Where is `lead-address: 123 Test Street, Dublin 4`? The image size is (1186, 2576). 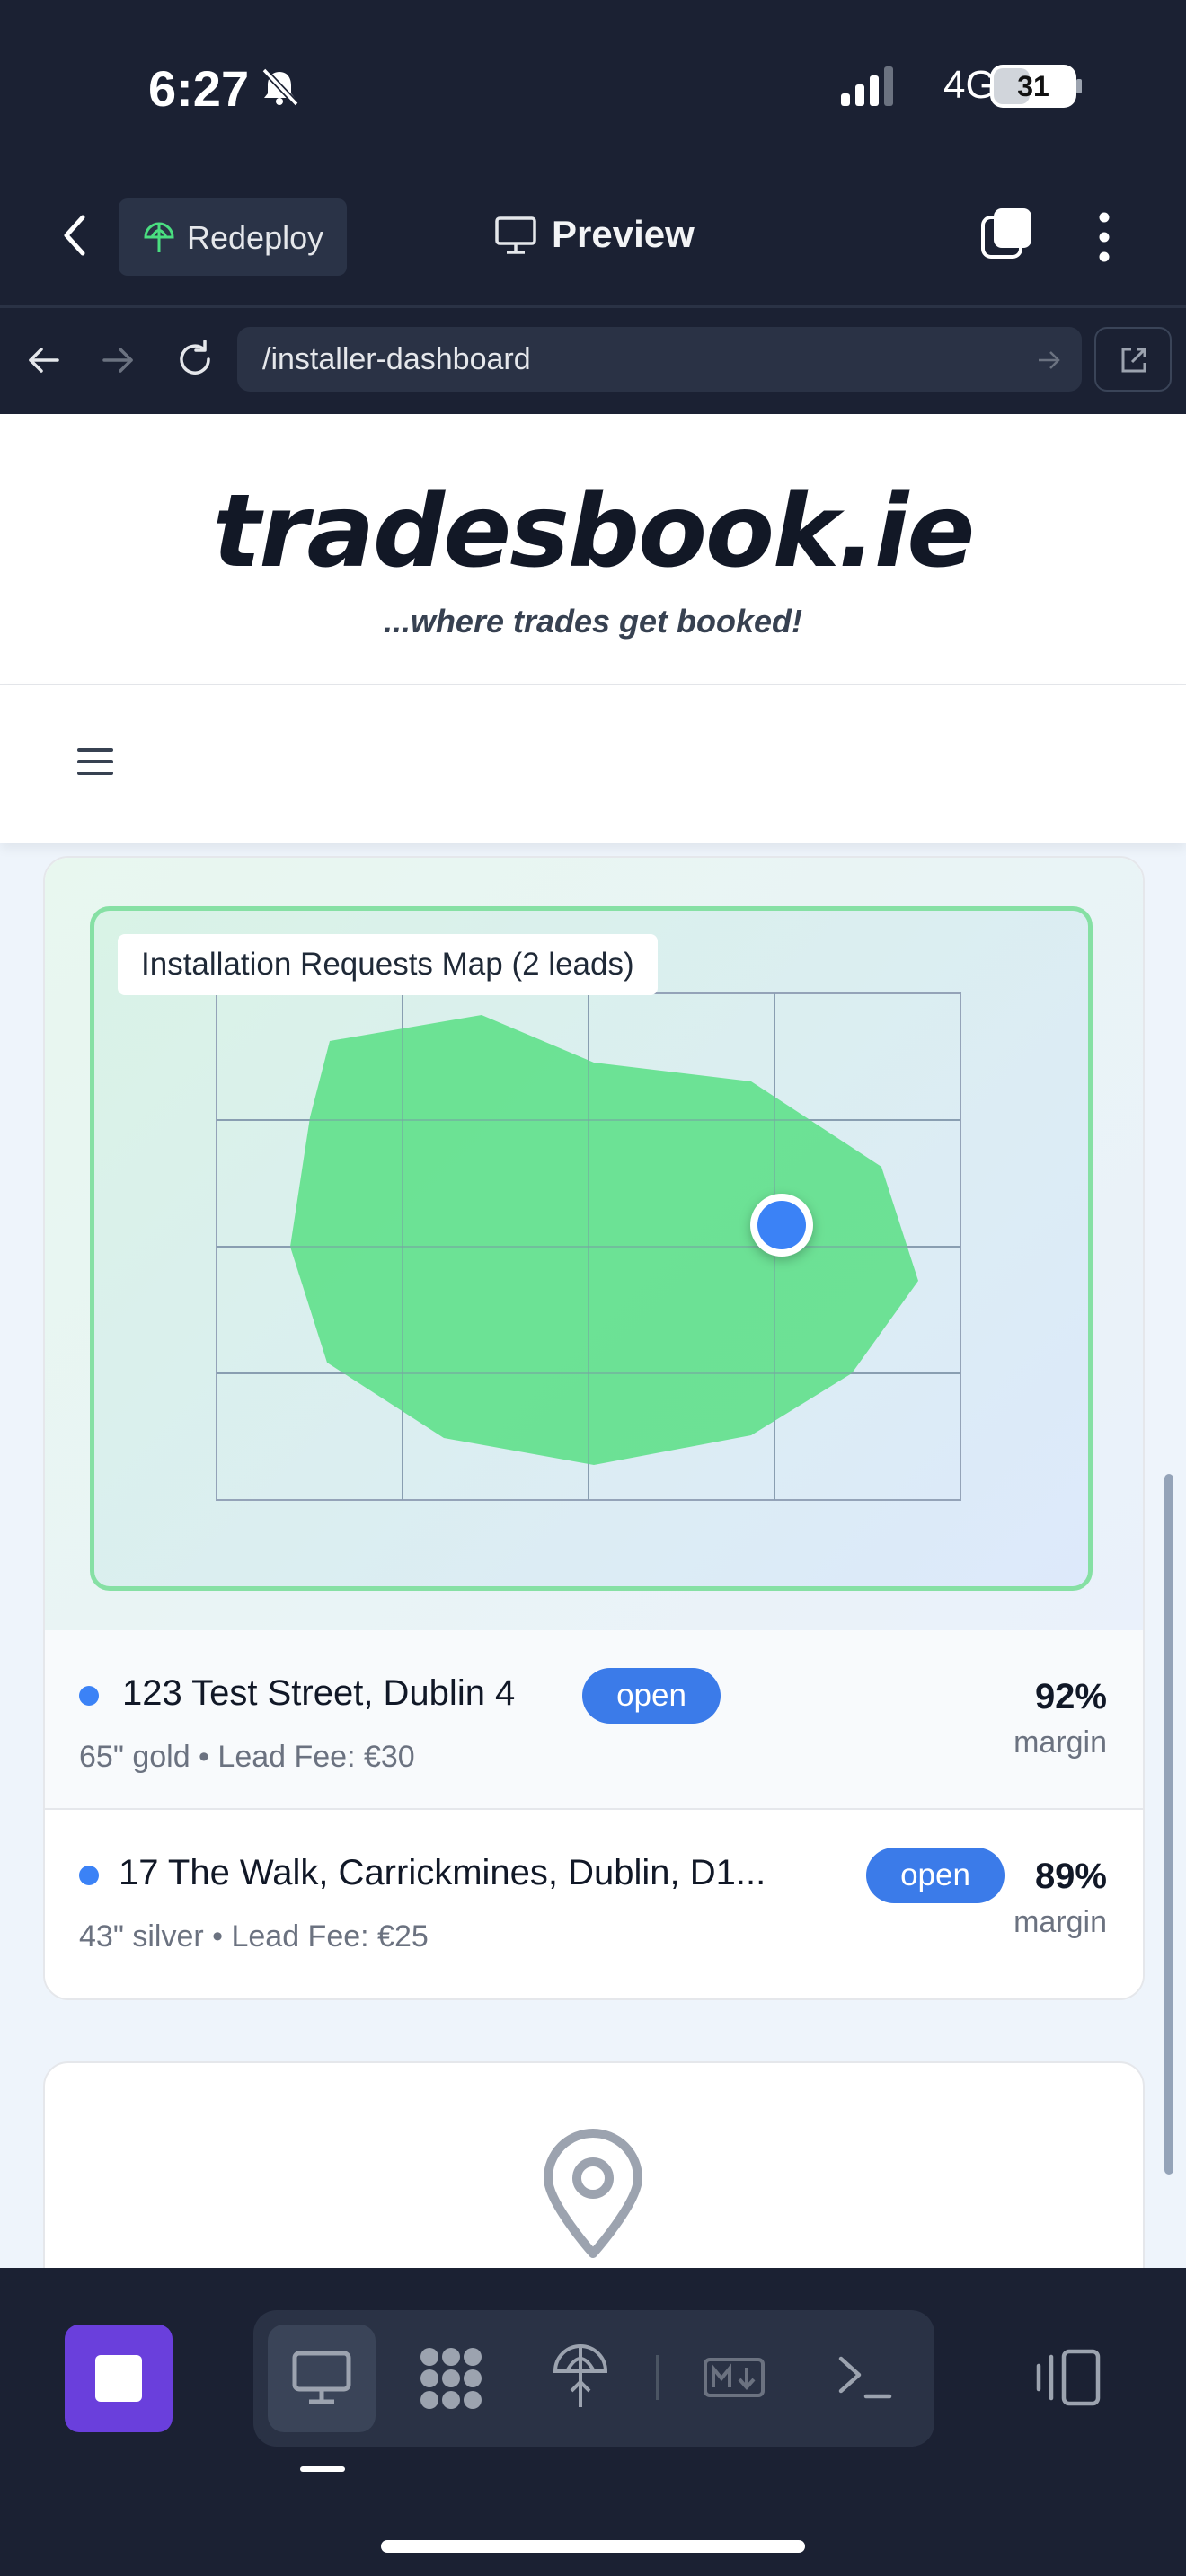 lead-address: 123 Test Street, Dublin 4 is located at coordinates (319, 1693).